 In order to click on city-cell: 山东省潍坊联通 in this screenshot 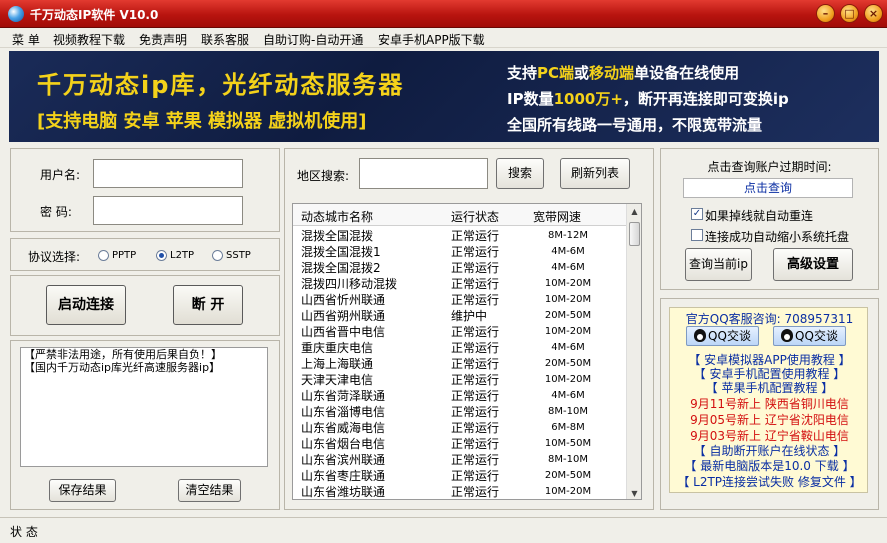, I will do `click(343, 492)`.